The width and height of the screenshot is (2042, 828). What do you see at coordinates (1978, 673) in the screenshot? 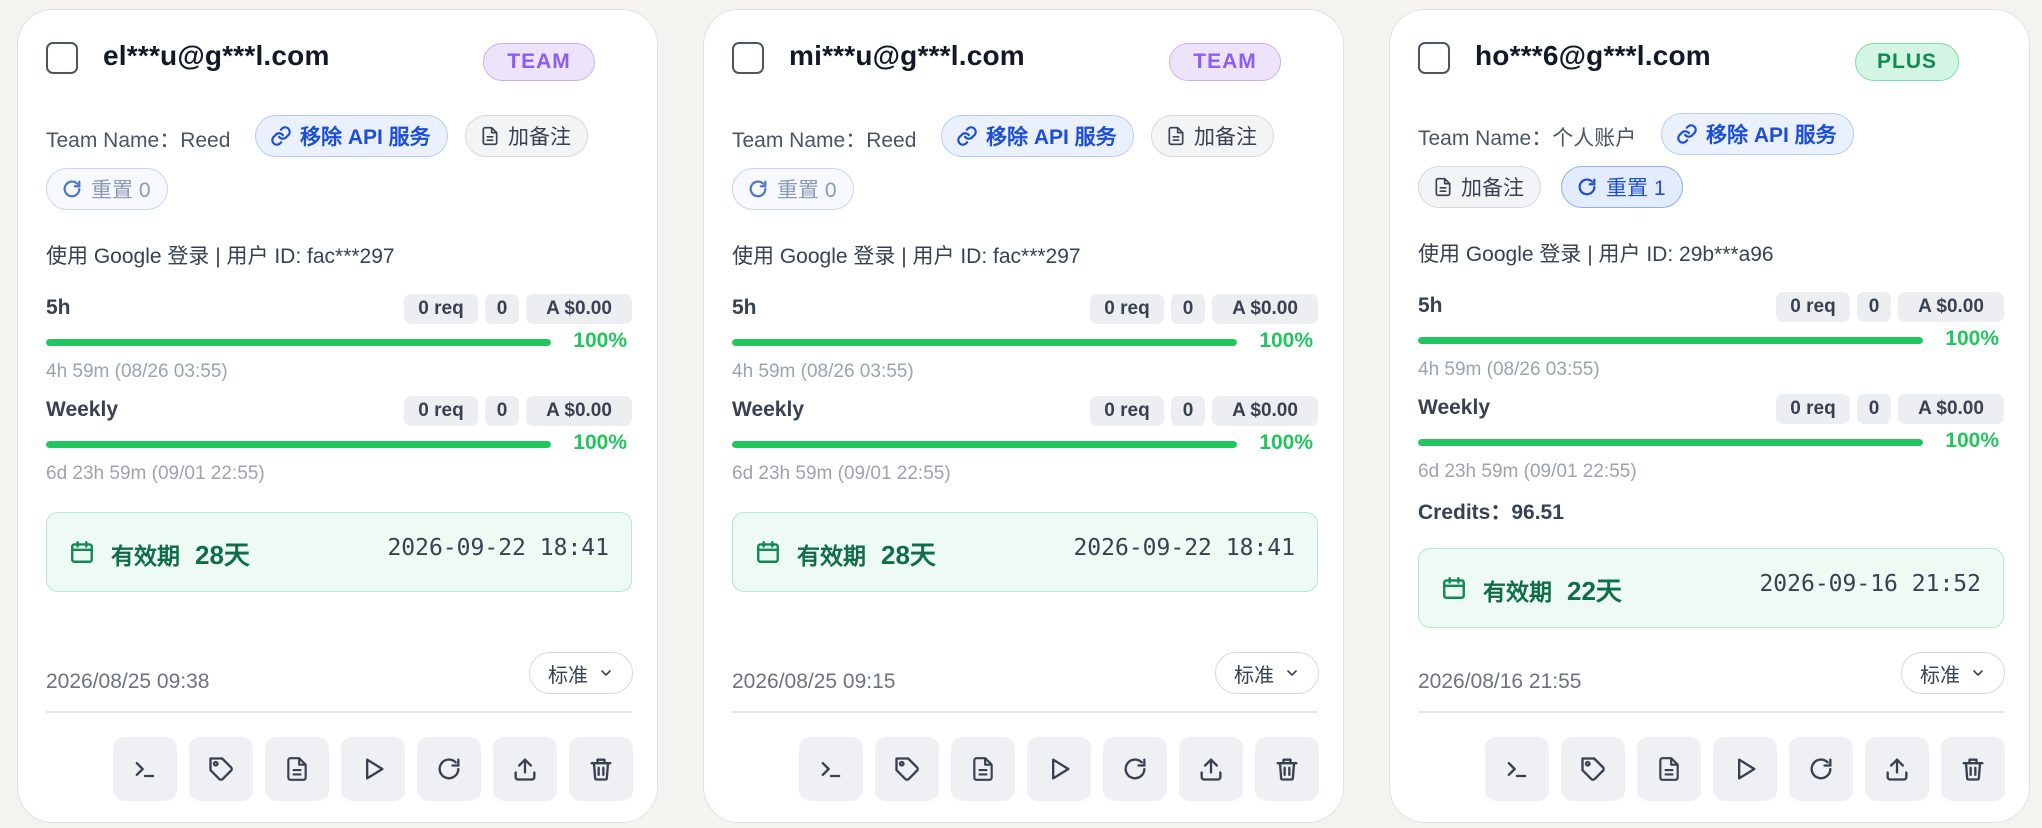
I see `chevron-down-icon` at bounding box center [1978, 673].